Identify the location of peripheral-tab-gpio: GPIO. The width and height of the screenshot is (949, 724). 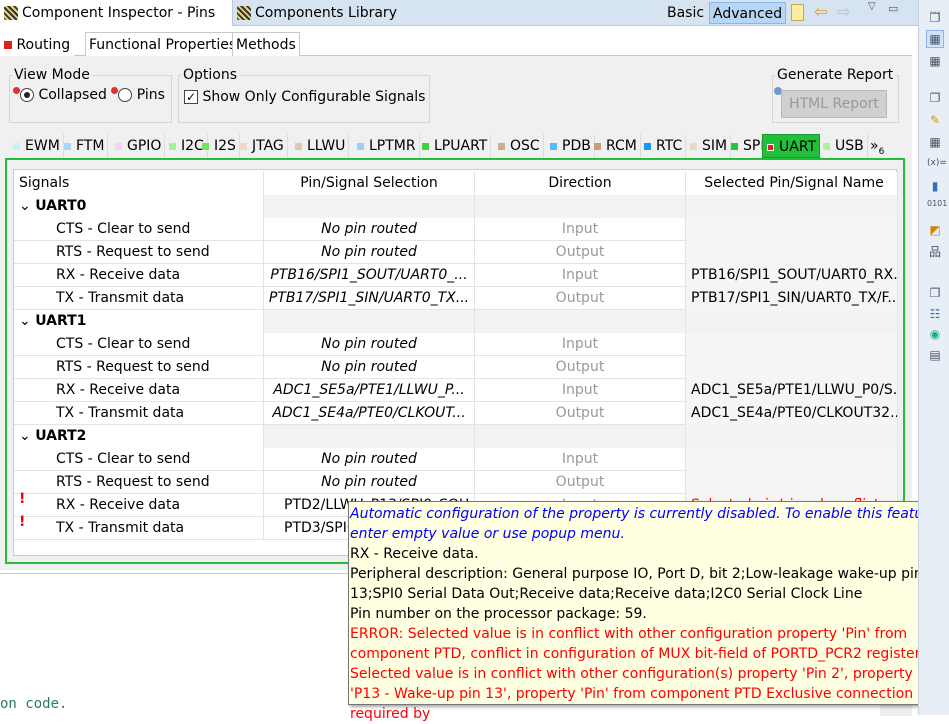
(138, 146).